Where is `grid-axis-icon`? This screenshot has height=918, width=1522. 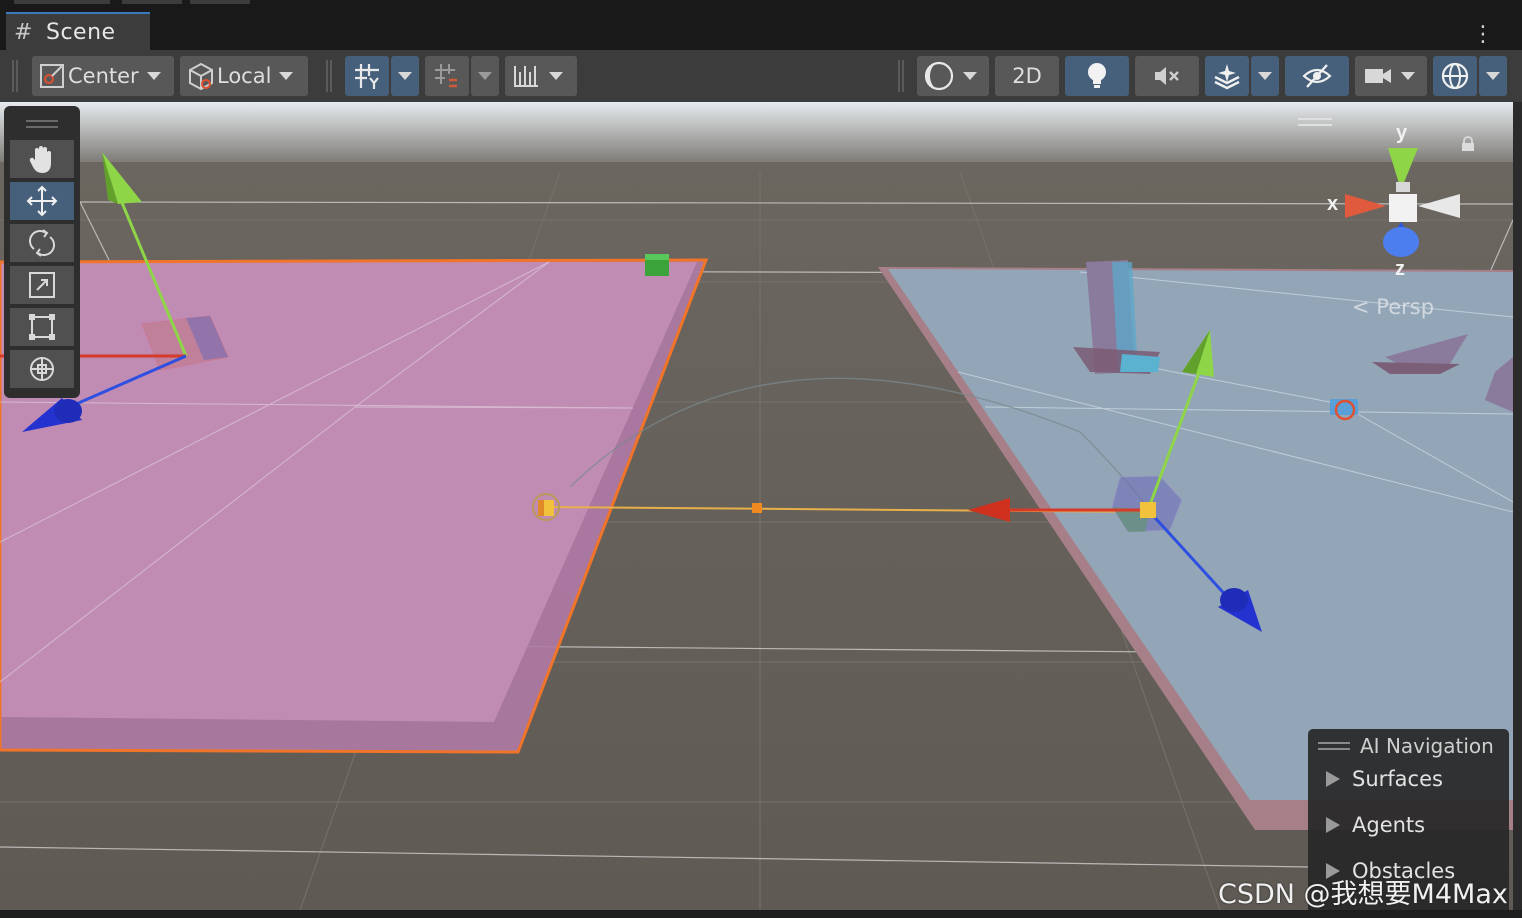
grid-axis-icon is located at coordinates (367, 76).